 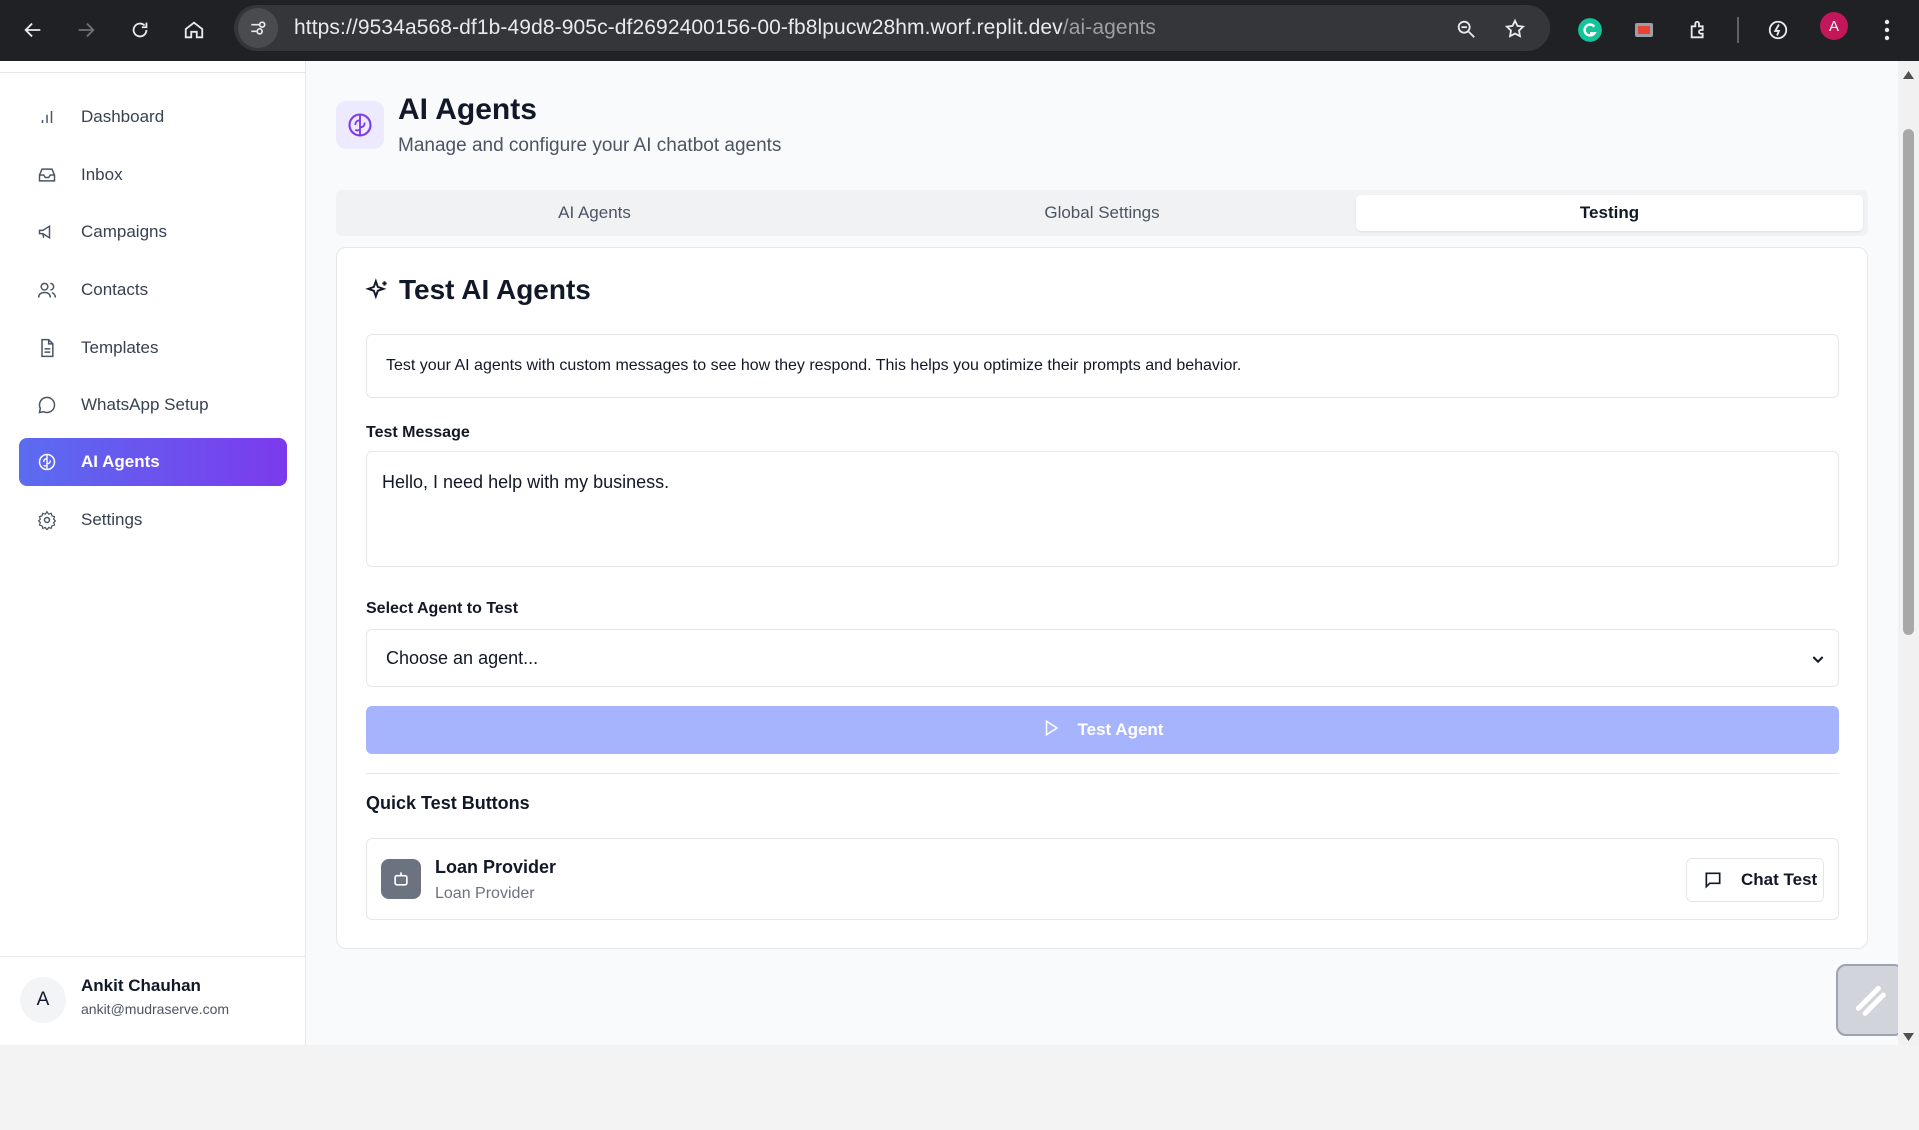 What do you see at coordinates (1644, 30) in the screenshot?
I see `cast-extension-icon` at bounding box center [1644, 30].